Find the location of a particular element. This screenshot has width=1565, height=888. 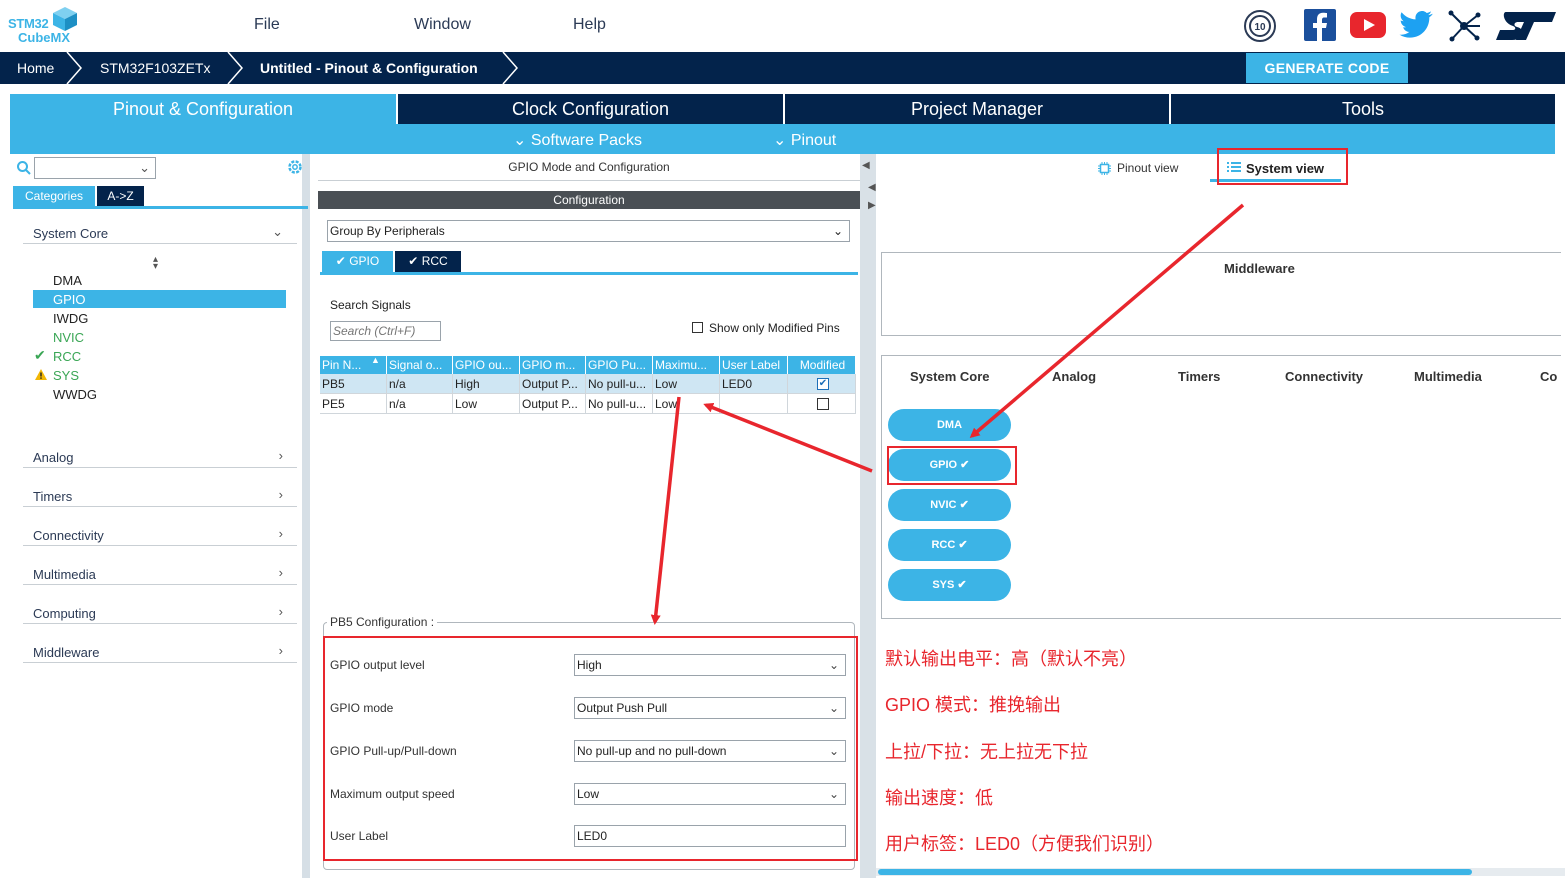

expand-right-icon: ▶ is located at coordinates (872, 205).